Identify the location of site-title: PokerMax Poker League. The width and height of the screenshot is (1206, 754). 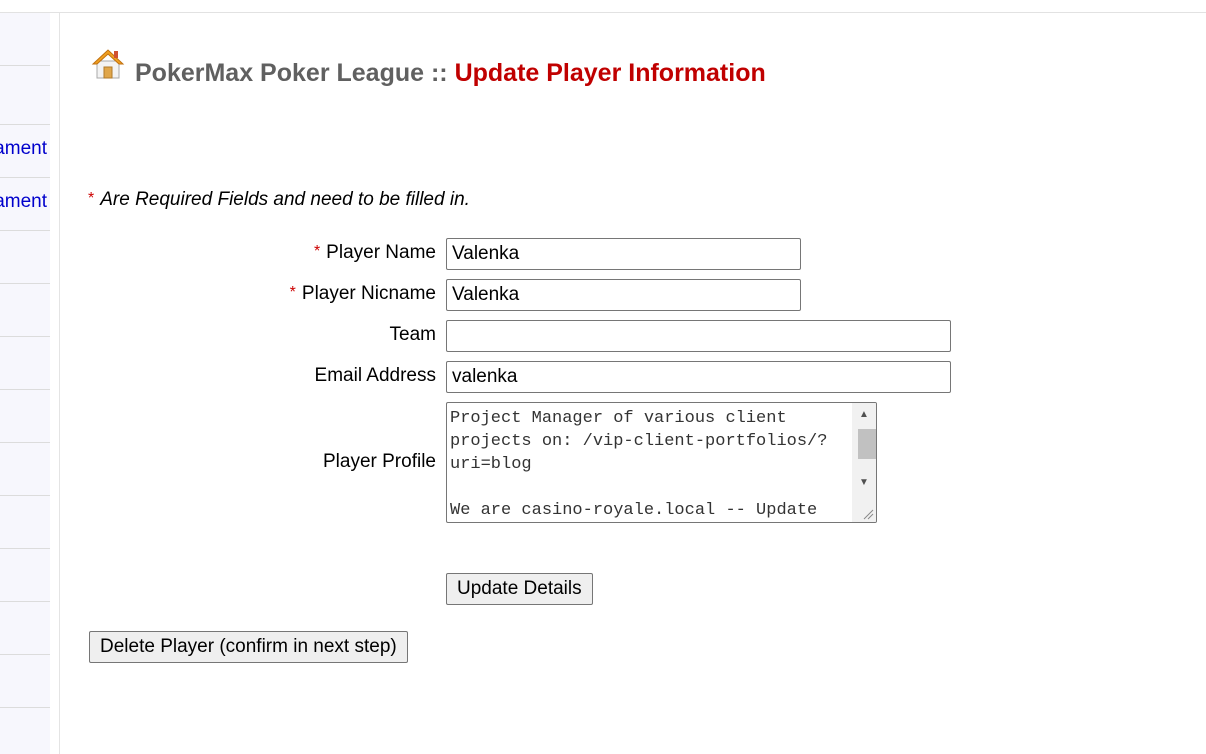
(280, 73).